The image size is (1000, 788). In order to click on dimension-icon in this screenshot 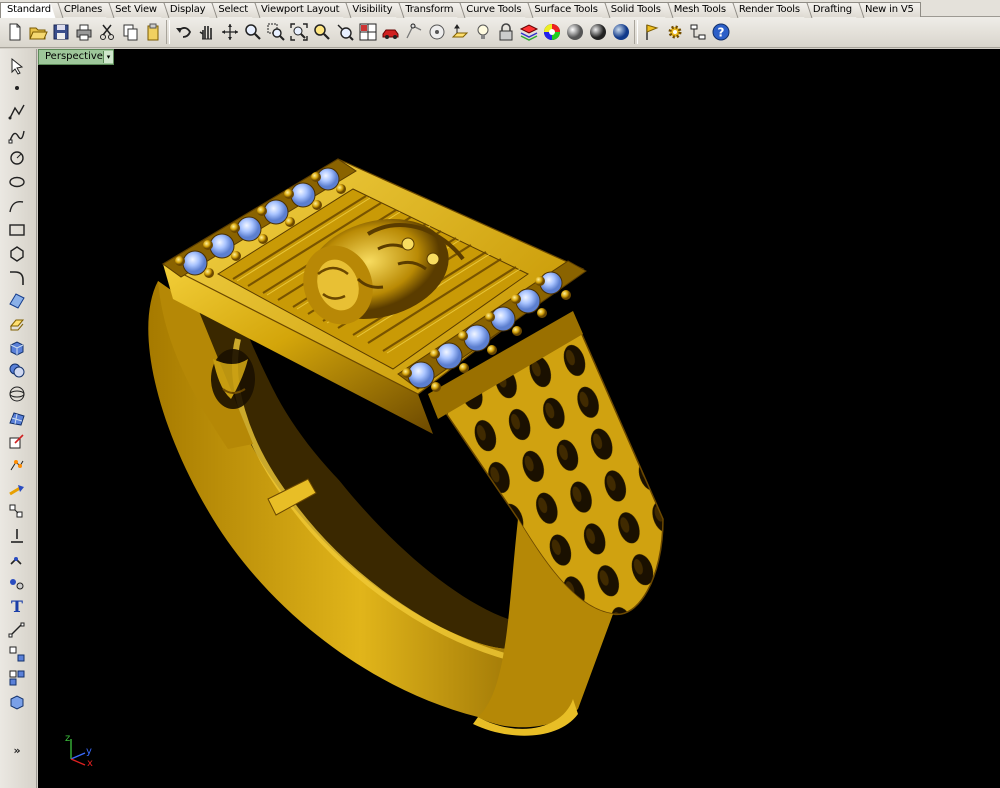, I will do `click(17, 630)`.